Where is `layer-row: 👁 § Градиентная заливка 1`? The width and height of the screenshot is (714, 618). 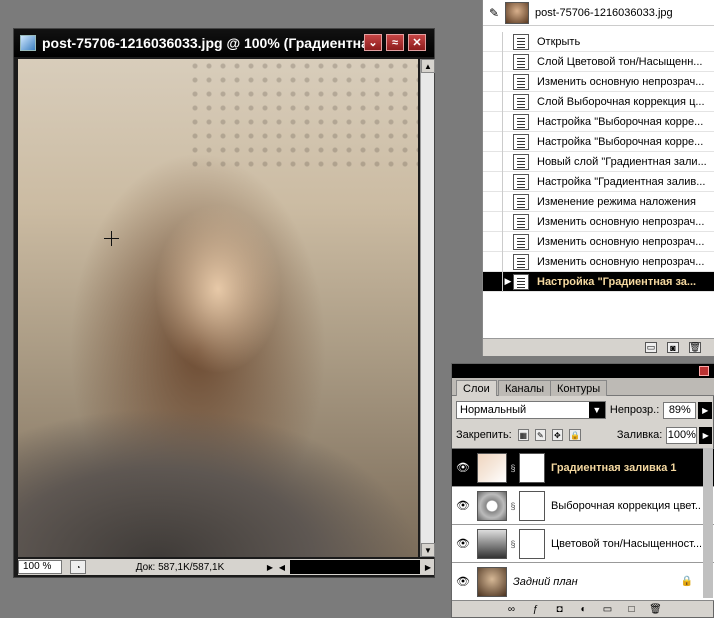 layer-row: 👁 § Градиентная заливка 1 is located at coordinates (583, 468).